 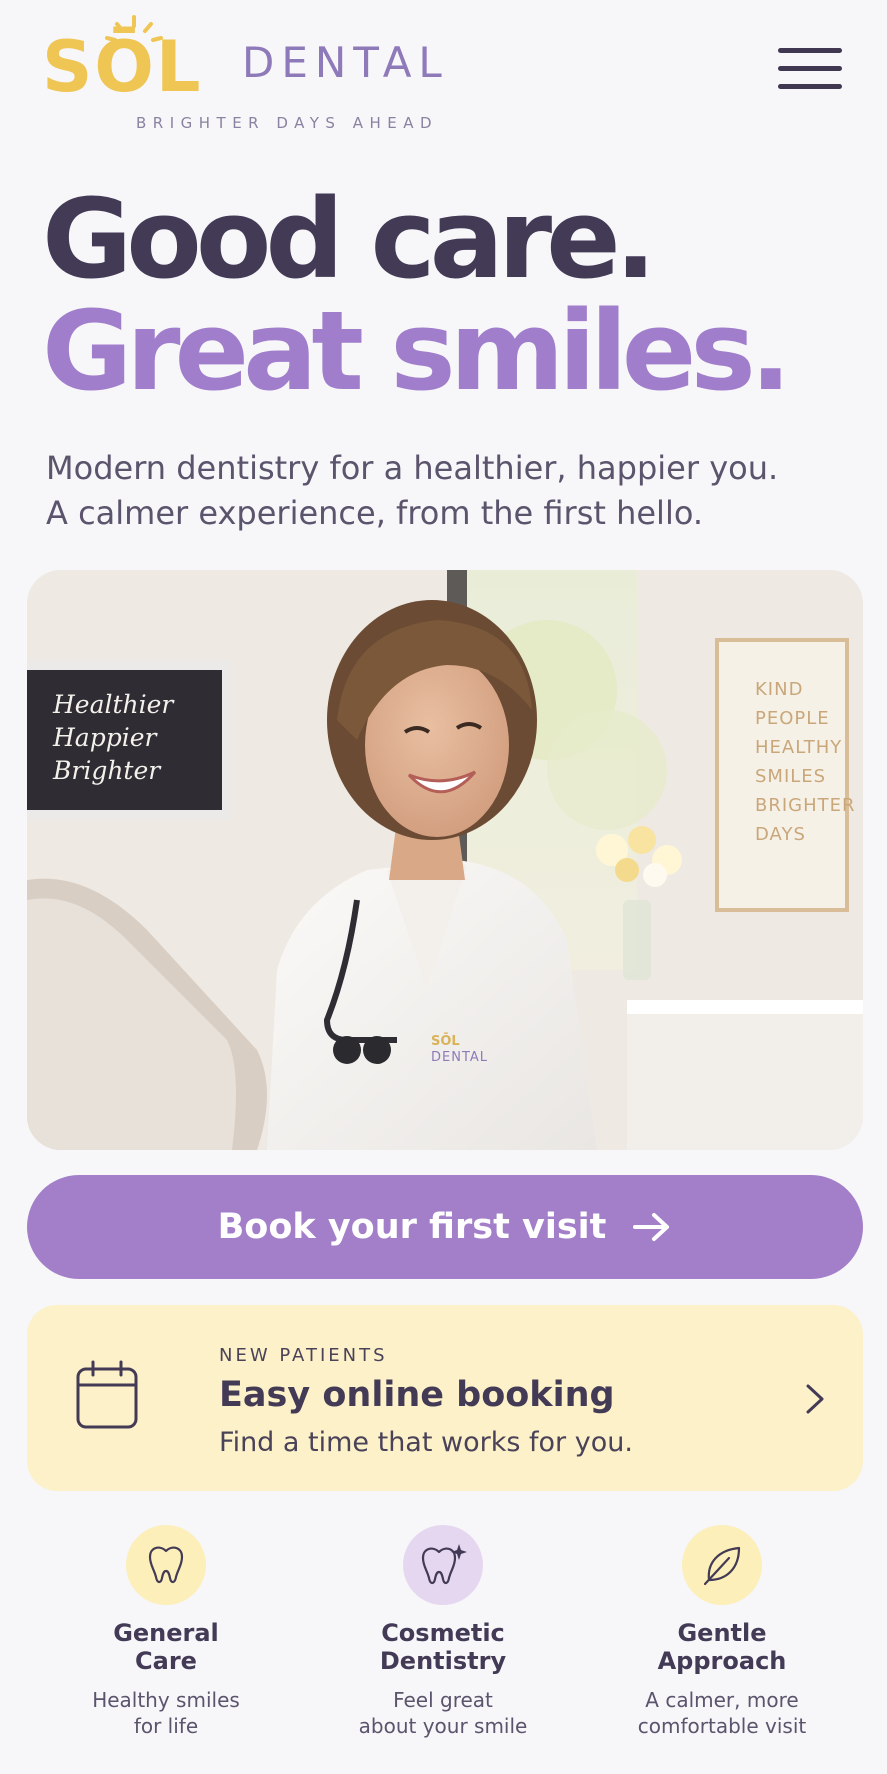 I want to click on logo-primary-text: SŌL, so click(x=122, y=67).